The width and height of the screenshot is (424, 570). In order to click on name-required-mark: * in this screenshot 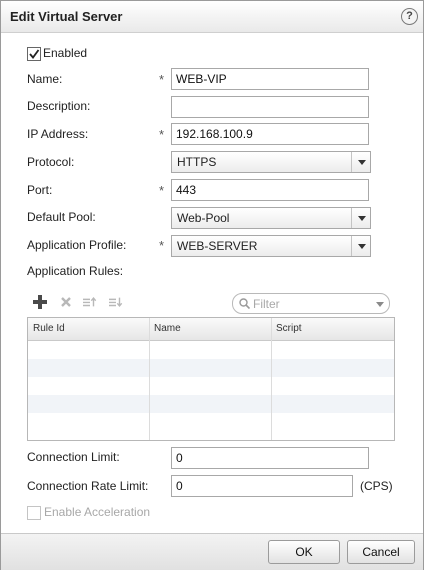, I will do `click(162, 79)`.